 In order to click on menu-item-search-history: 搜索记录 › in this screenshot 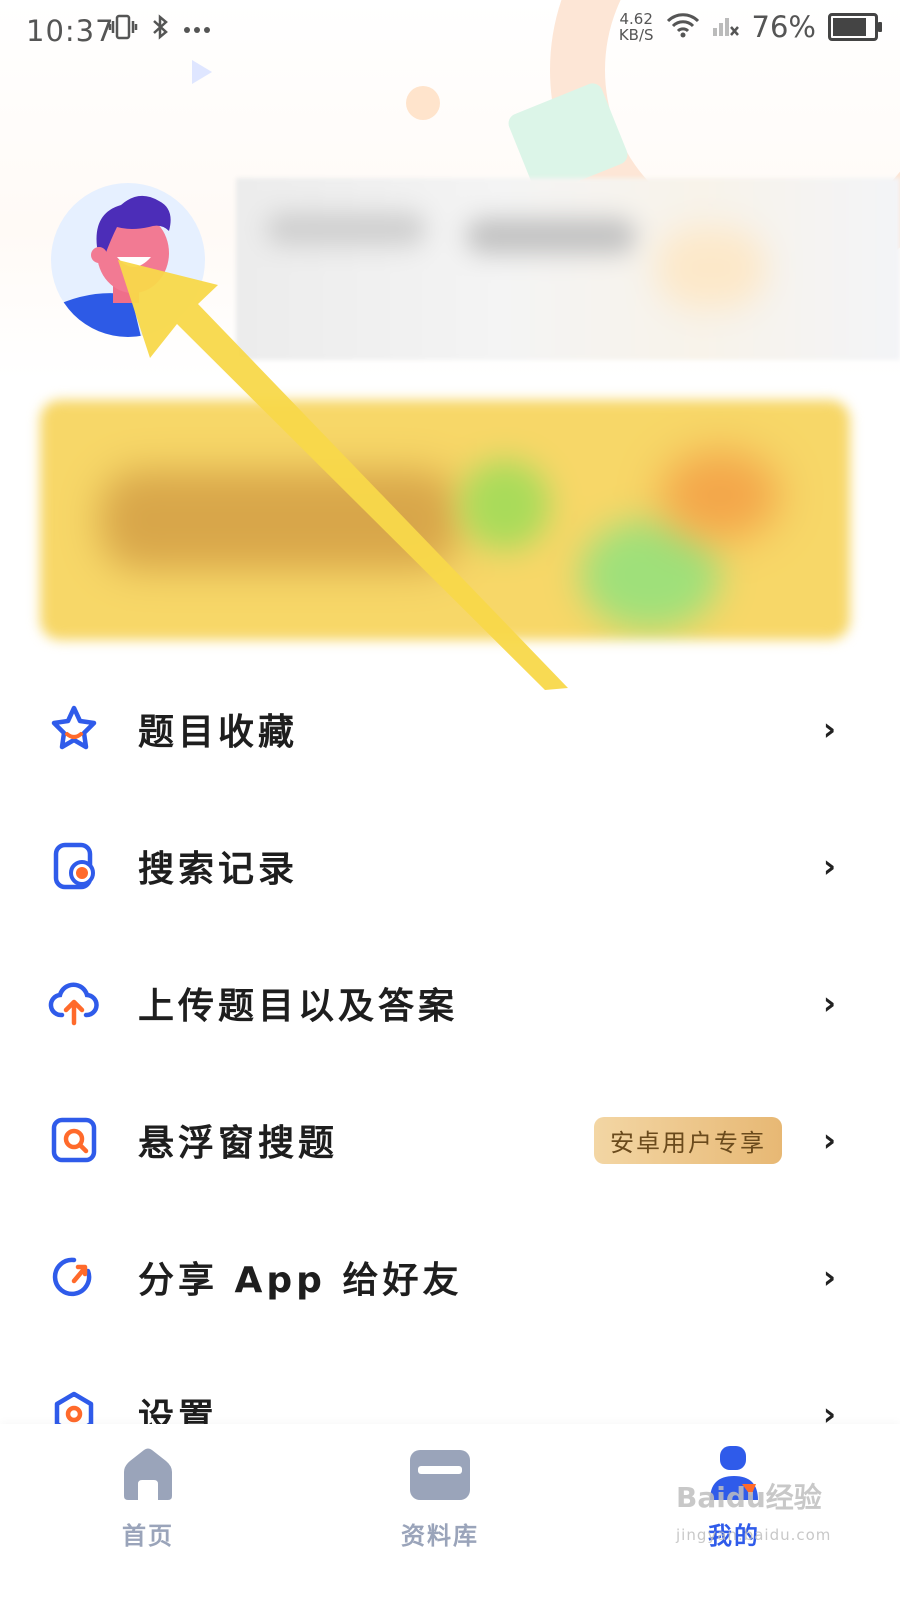, I will do `click(450, 866)`.